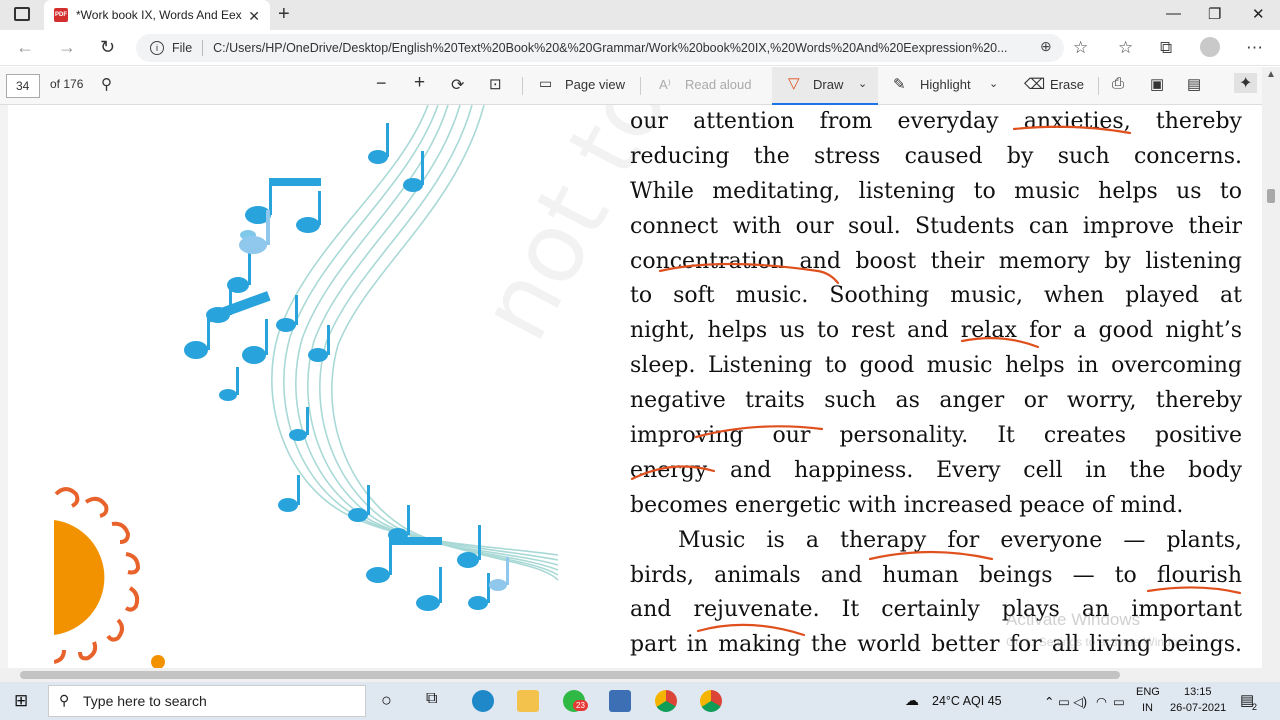  I want to click on tab-active: PDF *Work book IX, Words And Eexpr ✕, so click(157, 15).